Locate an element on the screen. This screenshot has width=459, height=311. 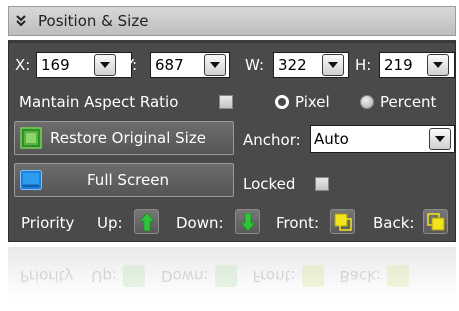
y-dropdown-button is located at coordinates (215, 65).